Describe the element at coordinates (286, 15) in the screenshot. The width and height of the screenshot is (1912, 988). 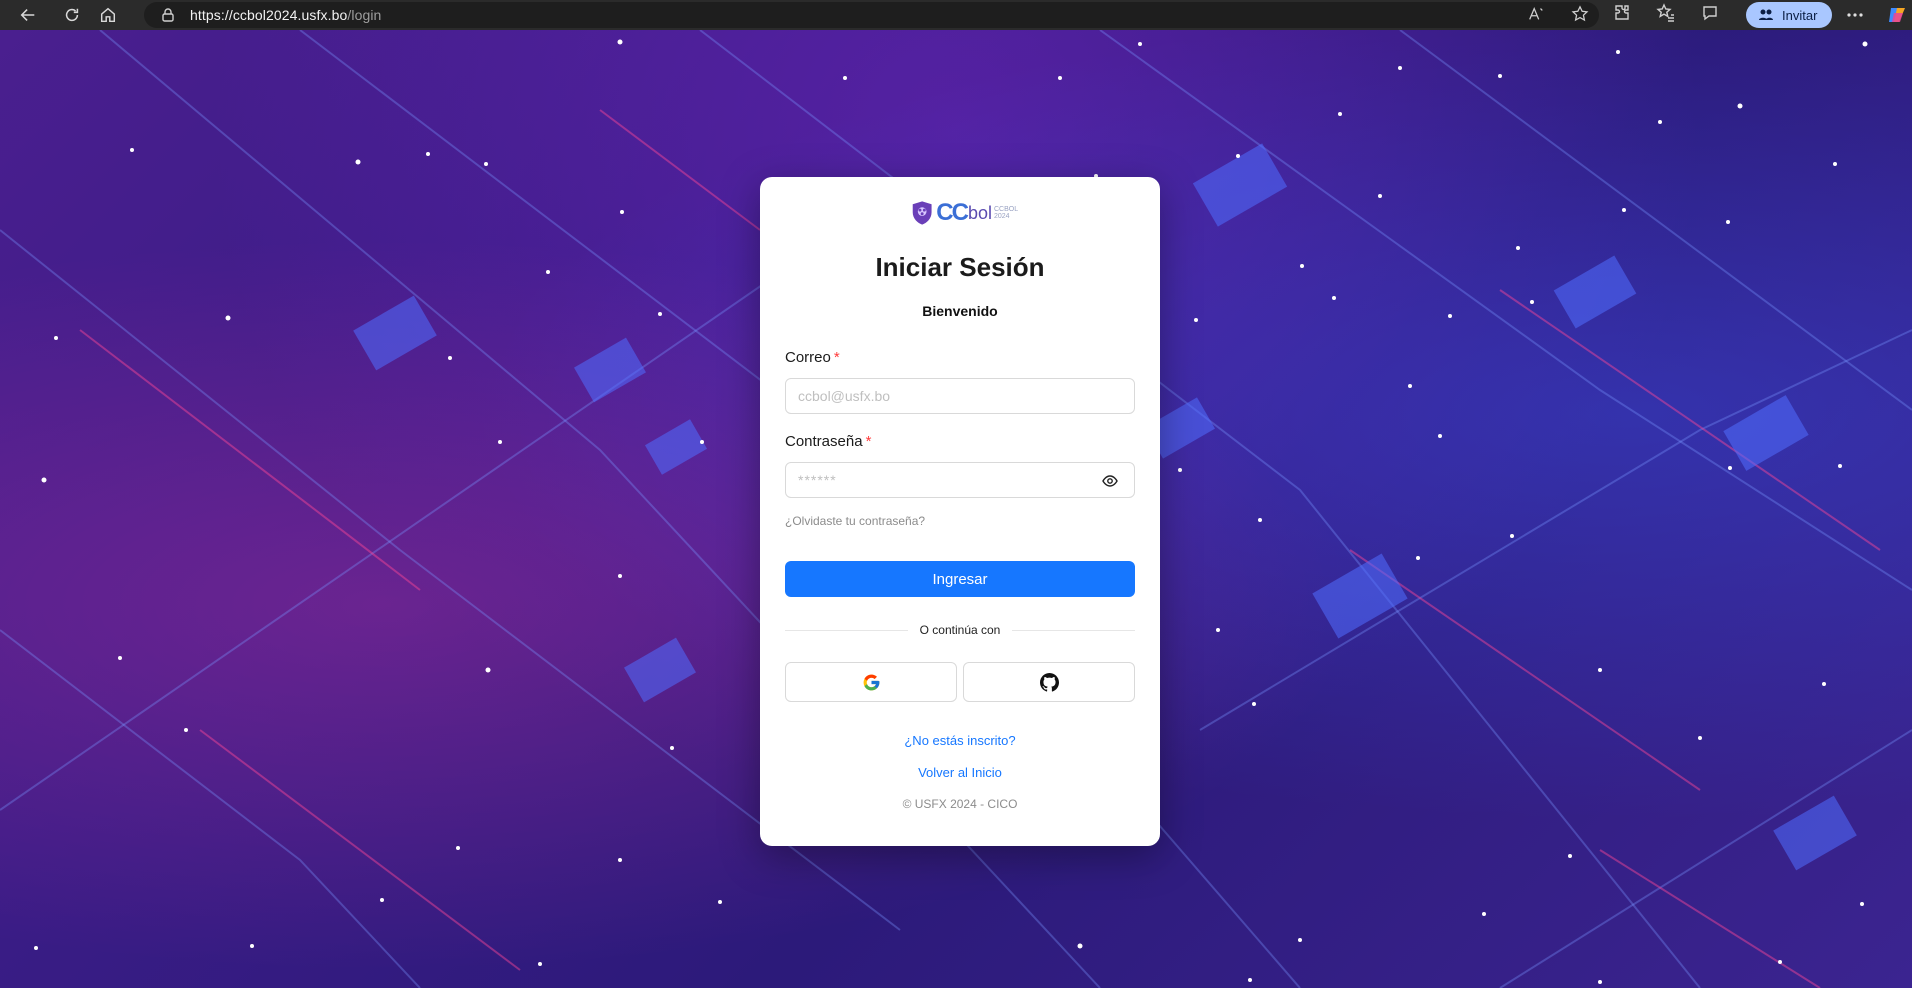
I see `url-text: https://ccbol2024.usfx.bo/login` at that location.